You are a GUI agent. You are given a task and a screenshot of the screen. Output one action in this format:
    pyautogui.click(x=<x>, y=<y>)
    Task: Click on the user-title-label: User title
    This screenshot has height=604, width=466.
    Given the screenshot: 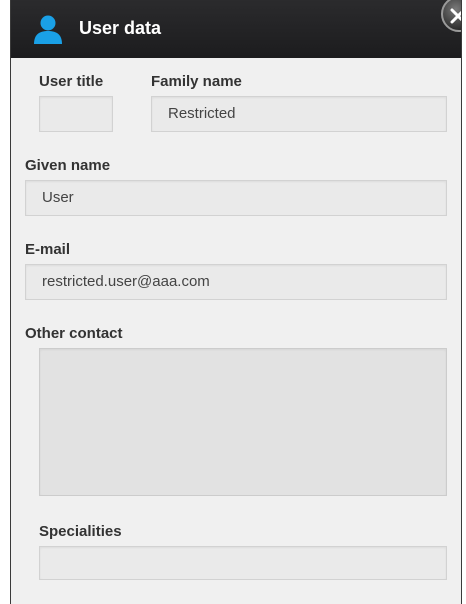 What is the action you would take?
    pyautogui.click(x=71, y=81)
    